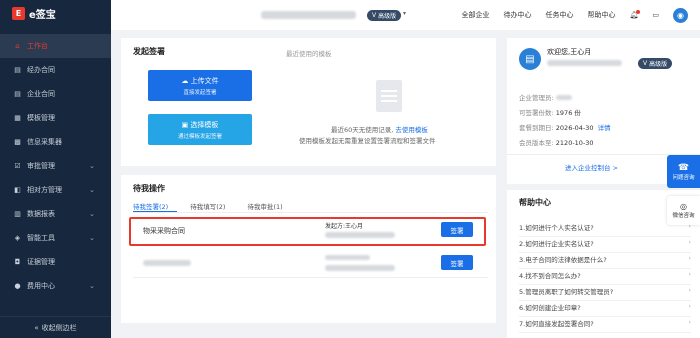  Describe the element at coordinates (59, 327) in the screenshot. I see `collapse-label: 收起侧边栏` at that location.